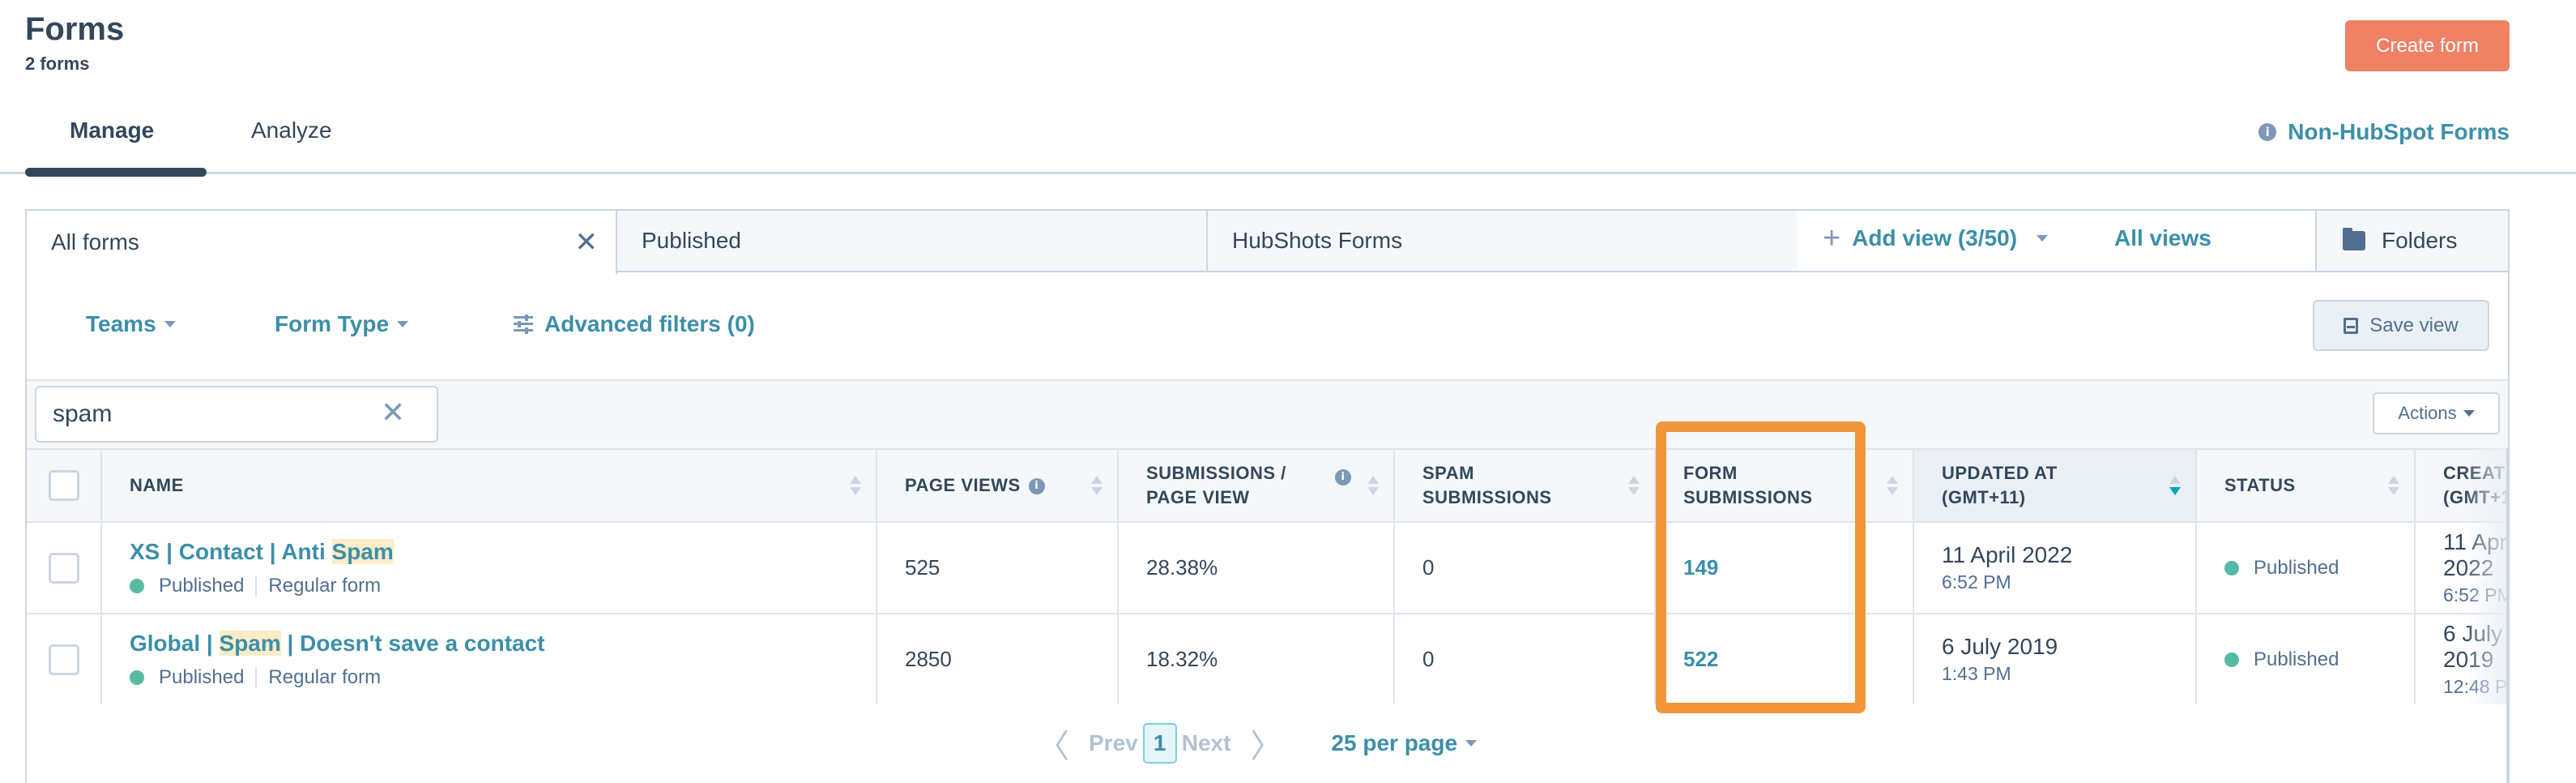  What do you see at coordinates (1784, 658) in the screenshot?
I see `form-submissions-cell: 522` at bounding box center [1784, 658].